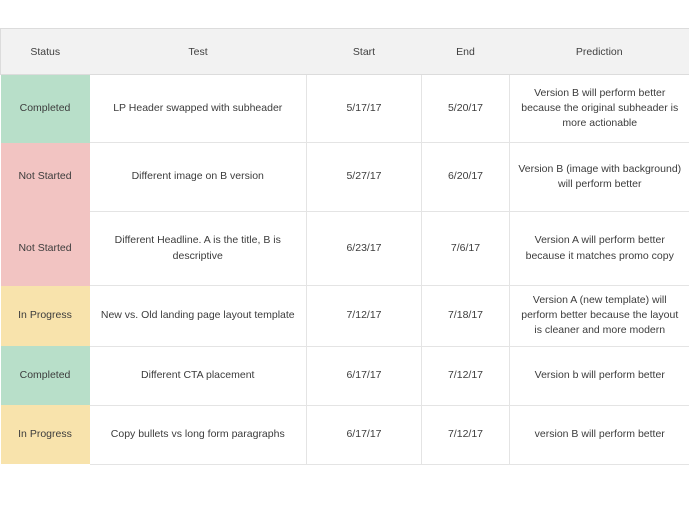 The height and width of the screenshot is (518, 689). I want to click on column-header-start: Start, so click(364, 51).